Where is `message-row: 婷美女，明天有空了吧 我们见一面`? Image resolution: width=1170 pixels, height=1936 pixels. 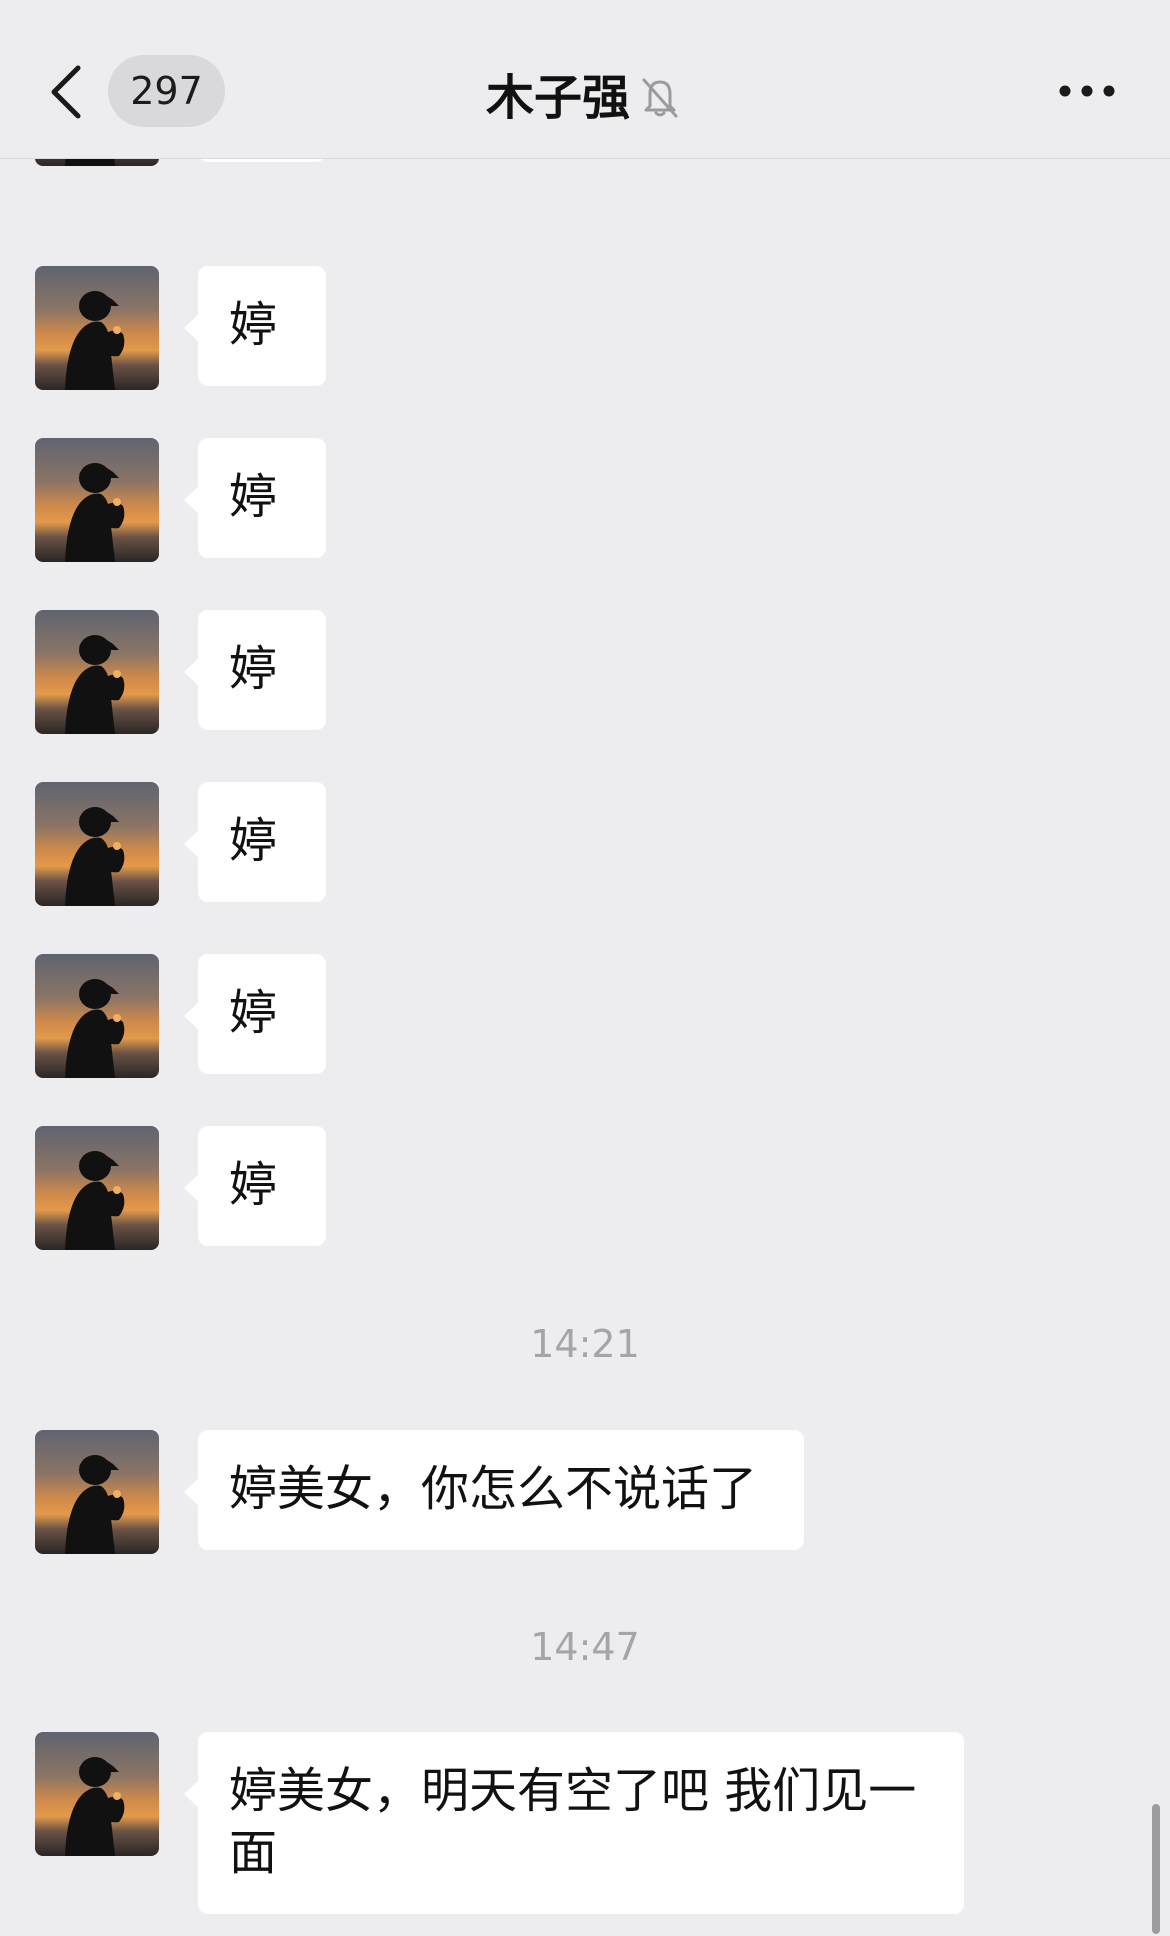
message-row: 婷美女，明天有空了吧 我们见一面 is located at coordinates (585, 1823).